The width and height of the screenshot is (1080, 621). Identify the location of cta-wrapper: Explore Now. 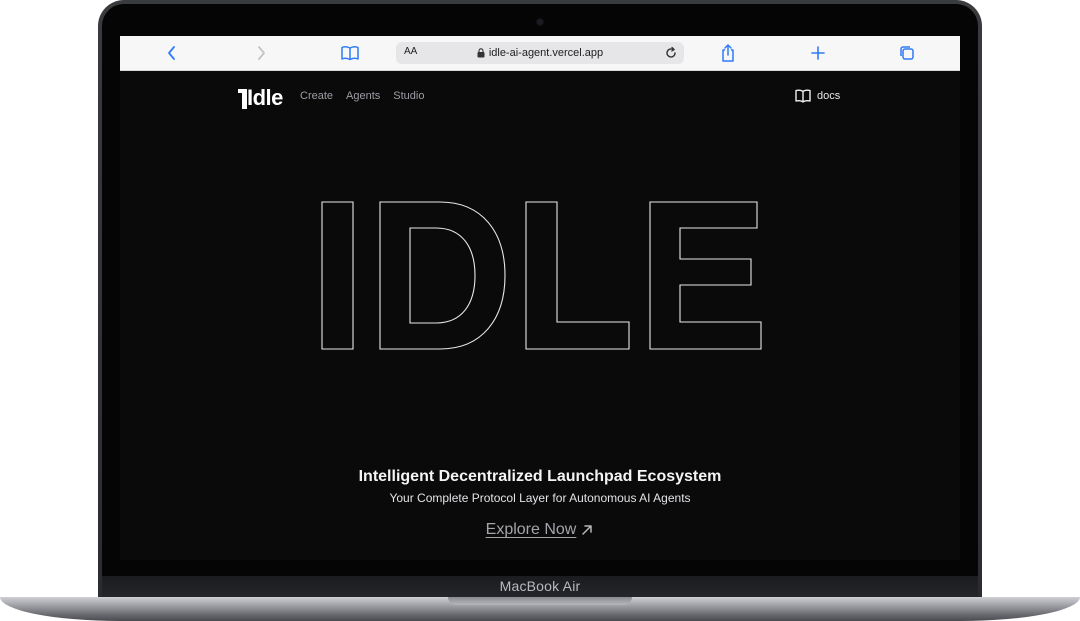
(540, 530).